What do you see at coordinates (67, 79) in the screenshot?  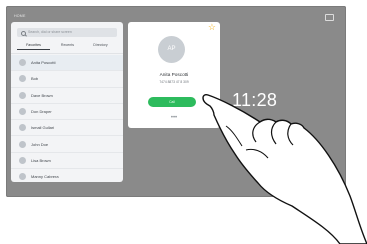 I see `list-item: Bob` at bounding box center [67, 79].